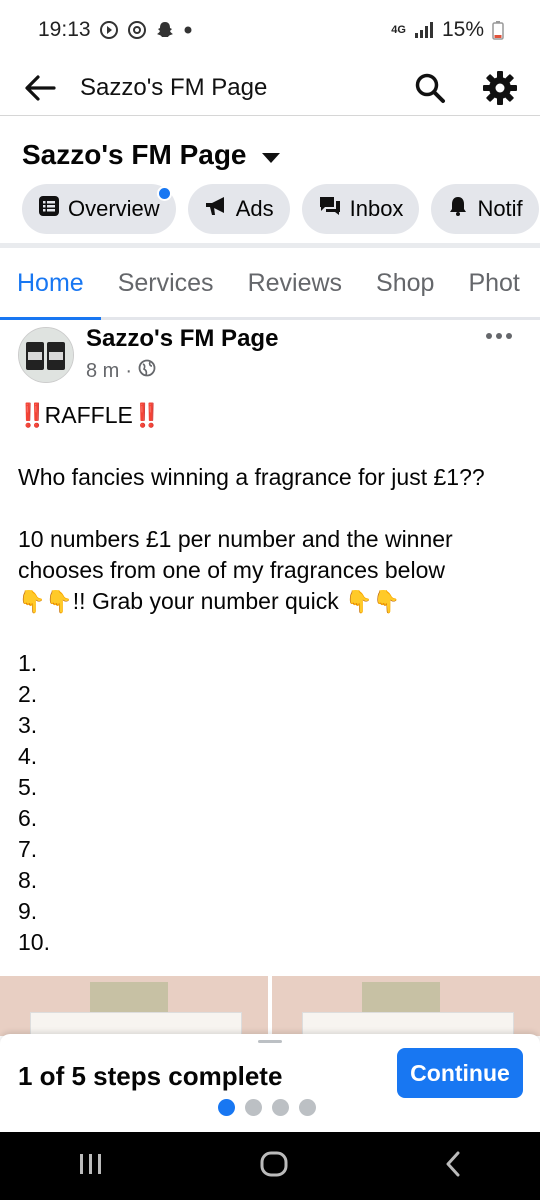 The height and width of the screenshot is (1200, 540). What do you see at coordinates (254, 208) in the screenshot?
I see `chip-label: Ads` at bounding box center [254, 208].